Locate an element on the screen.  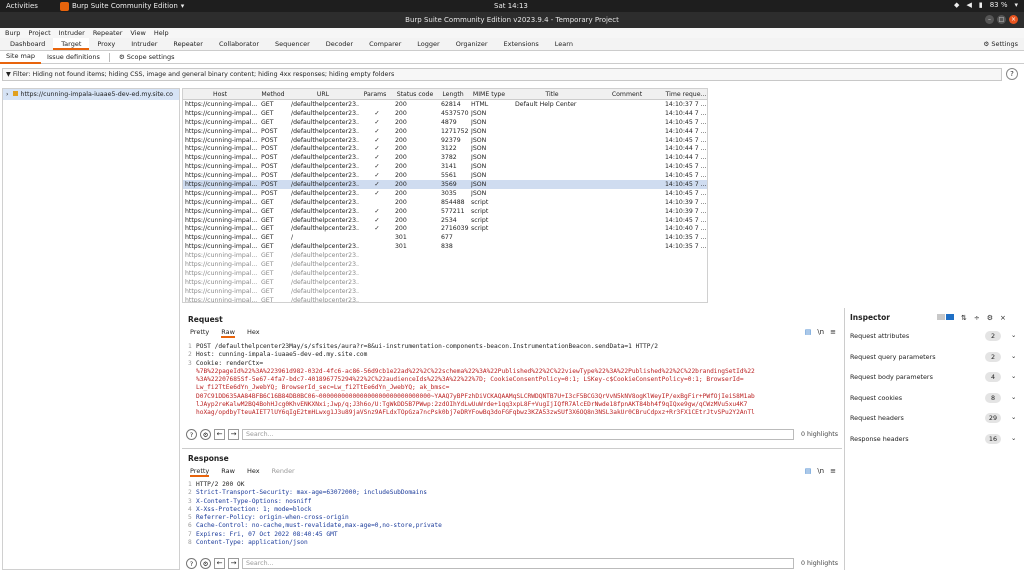
tab-site-map: Site map is located at coordinates (20, 57).